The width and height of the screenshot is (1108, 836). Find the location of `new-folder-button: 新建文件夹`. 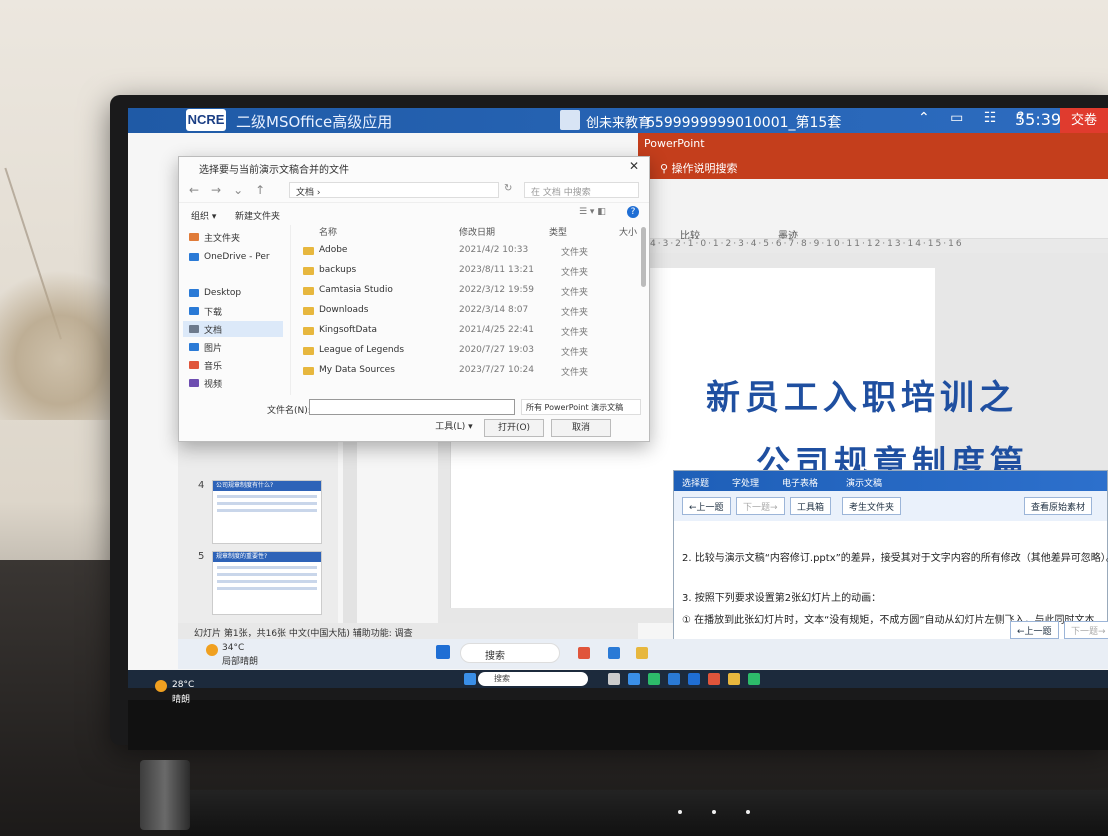

new-folder-button: 新建文件夹 is located at coordinates (257, 215).